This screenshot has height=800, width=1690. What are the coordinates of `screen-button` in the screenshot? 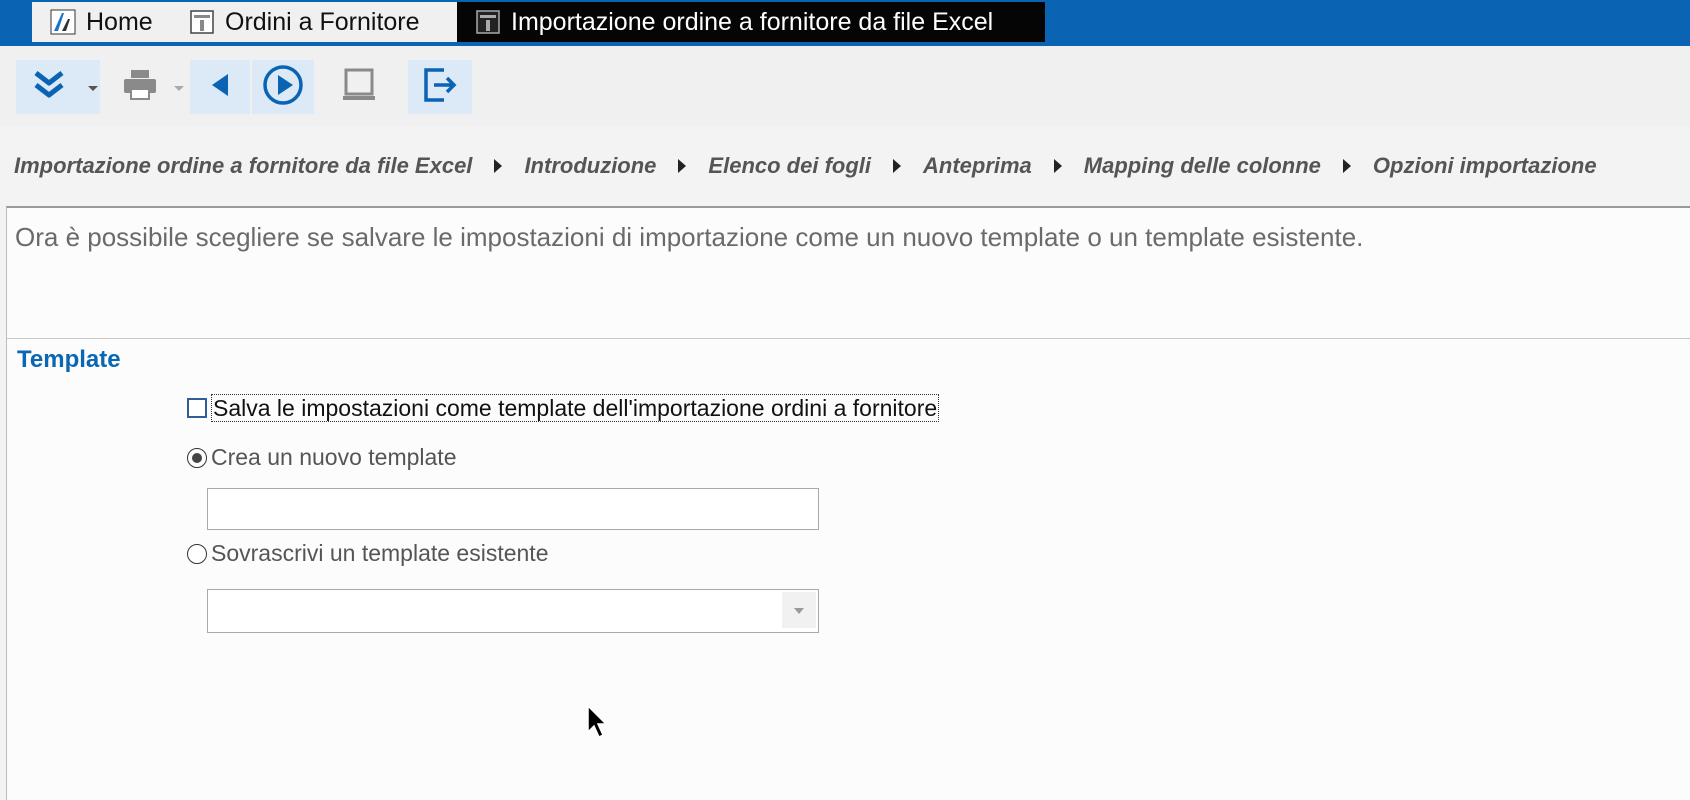 It's located at (359, 87).